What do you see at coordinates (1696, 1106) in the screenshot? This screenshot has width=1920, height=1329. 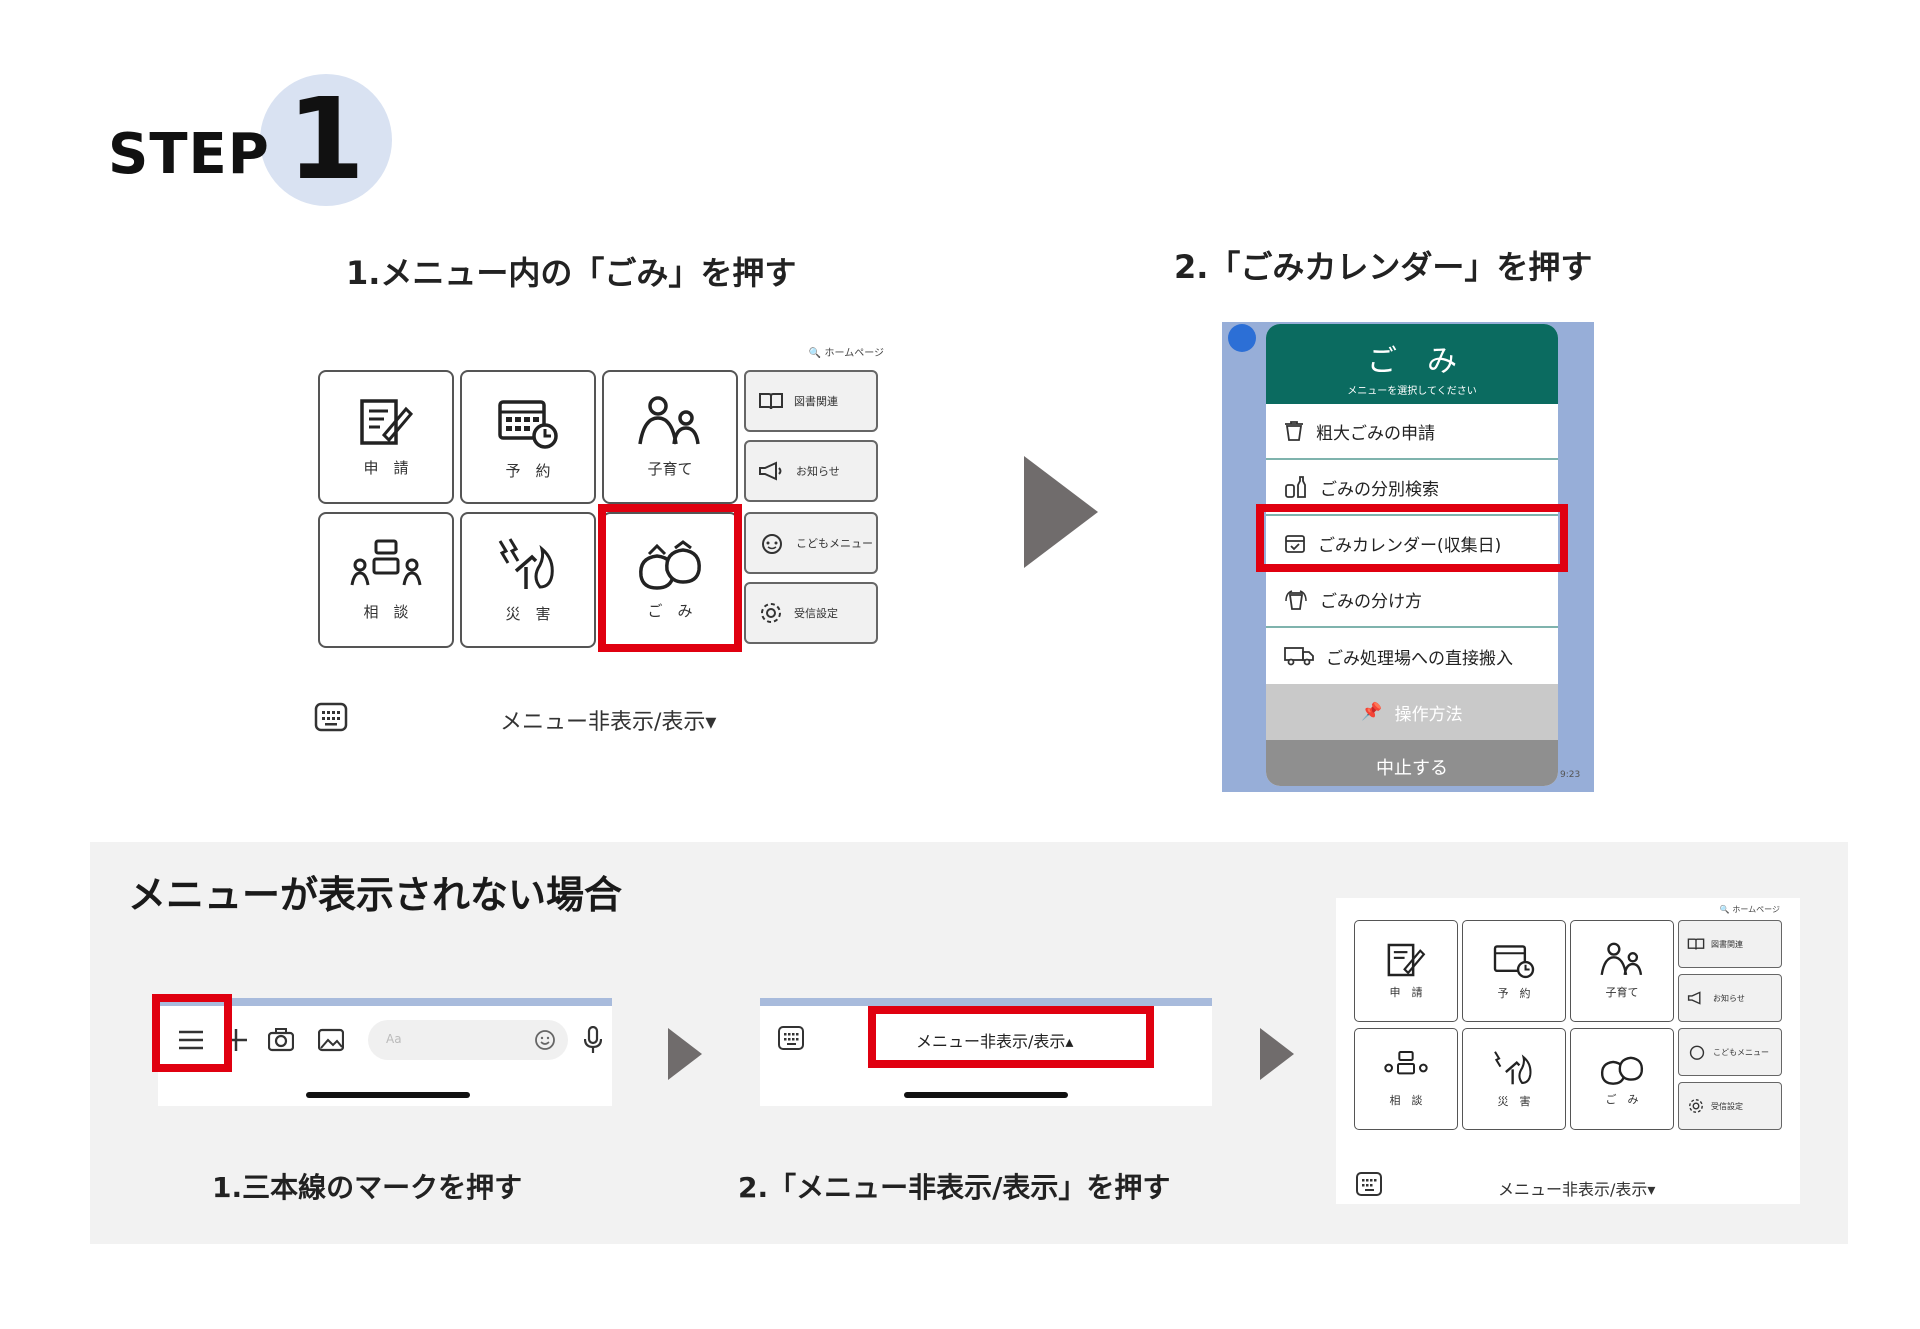 I see `gear-icon` at bounding box center [1696, 1106].